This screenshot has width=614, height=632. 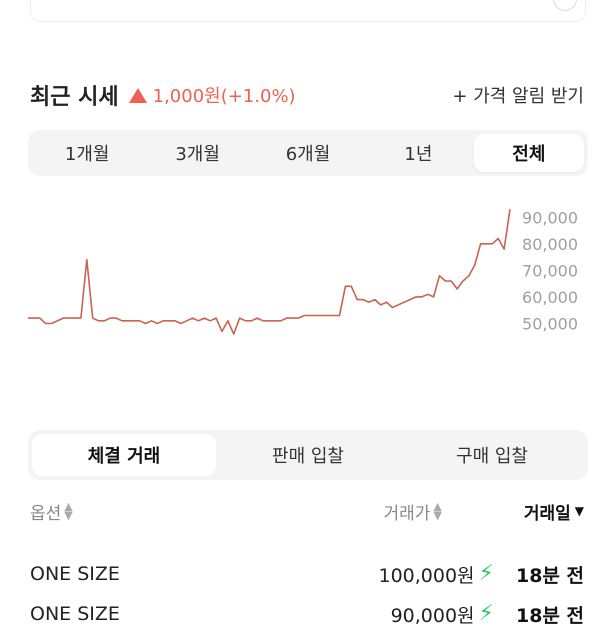 What do you see at coordinates (432, 615) in the screenshot?
I see `row-price: 90,000원` at bounding box center [432, 615].